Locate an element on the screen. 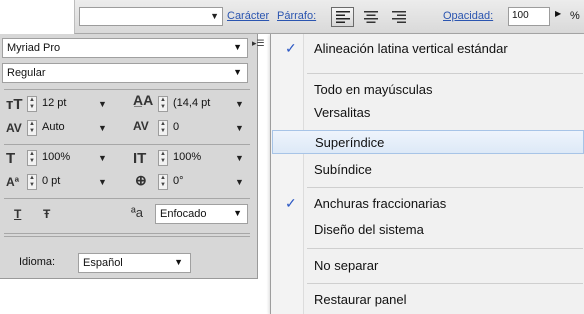  antialias-select: Enfocado ▼ is located at coordinates (201, 214).